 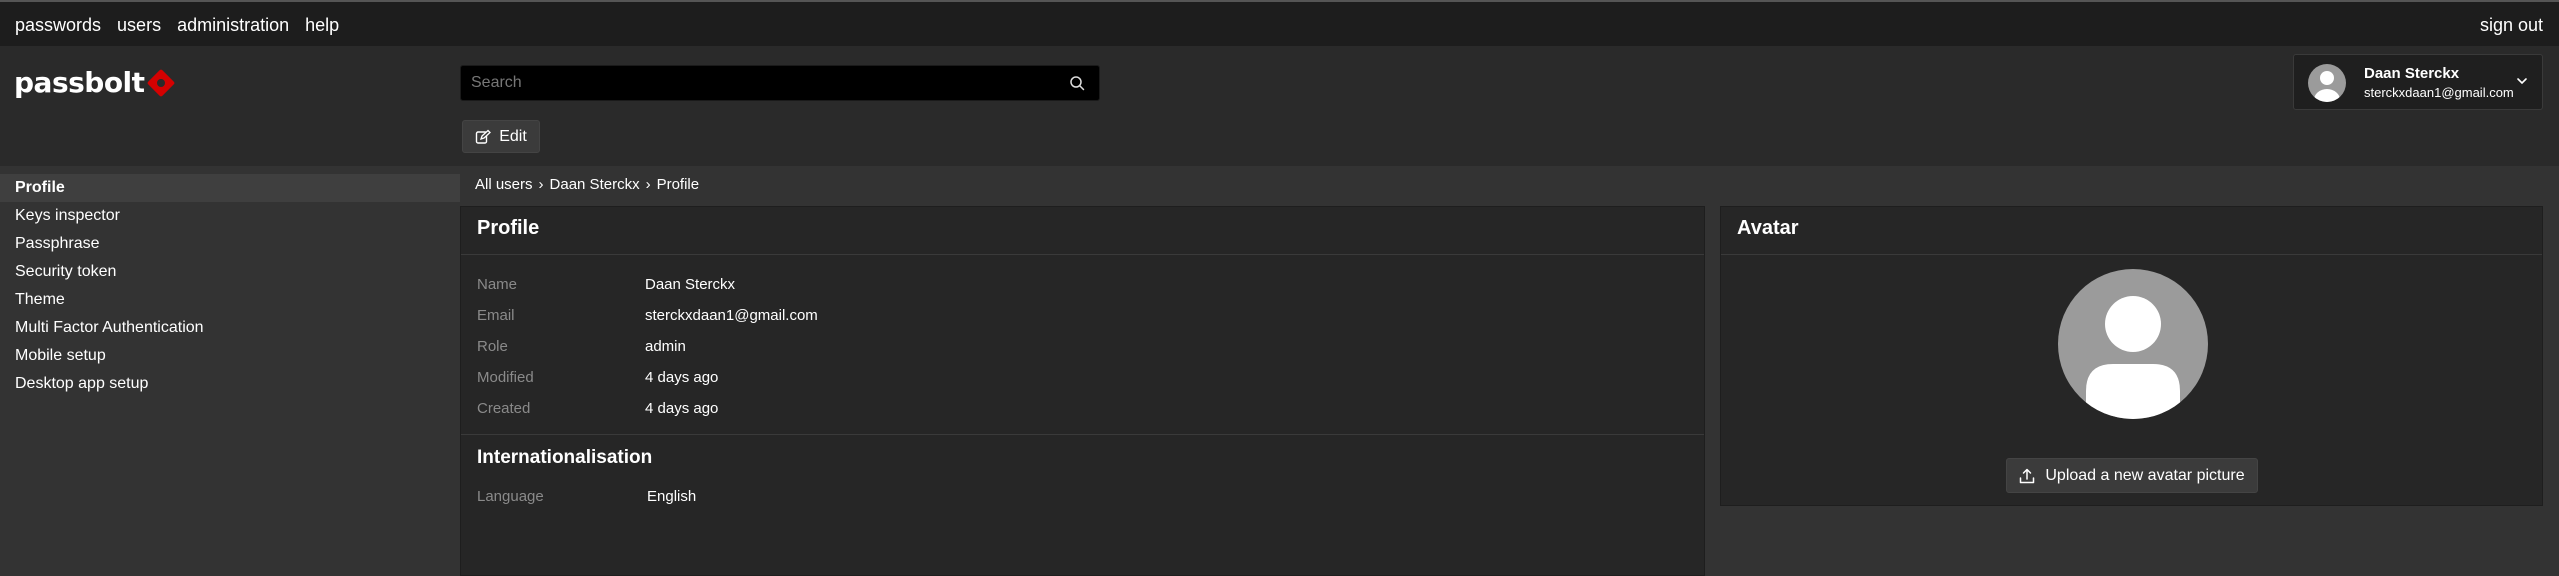 What do you see at coordinates (230, 216) in the screenshot?
I see `sidebar-item-keys-inspector: Keys inspector` at bounding box center [230, 216].